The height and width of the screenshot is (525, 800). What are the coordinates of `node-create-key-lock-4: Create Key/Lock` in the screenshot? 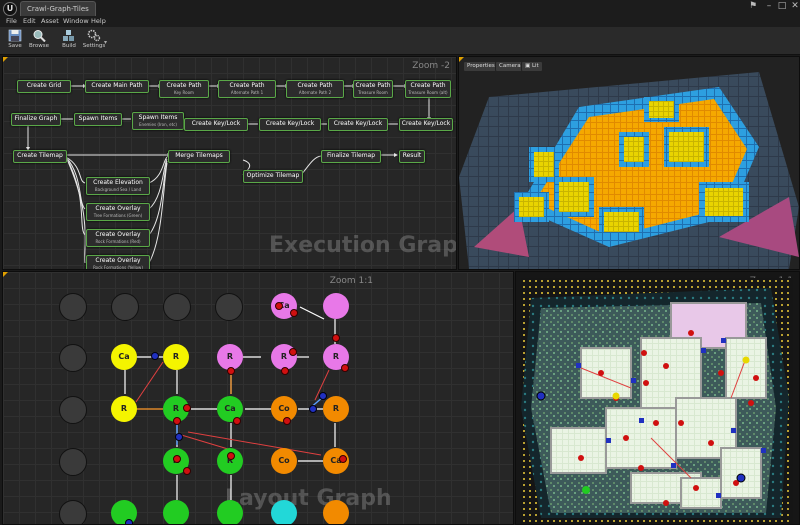 It's located at (426, 124).